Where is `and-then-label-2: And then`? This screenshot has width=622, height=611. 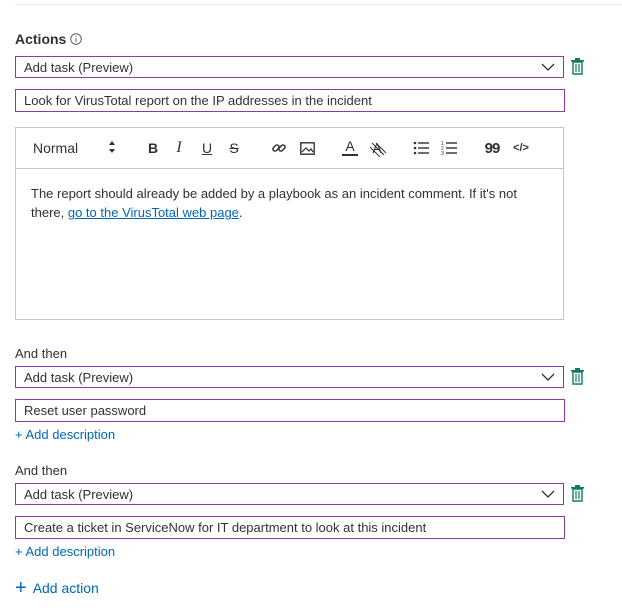 and-then-label-2: And then is located at coordinates (41, 353).